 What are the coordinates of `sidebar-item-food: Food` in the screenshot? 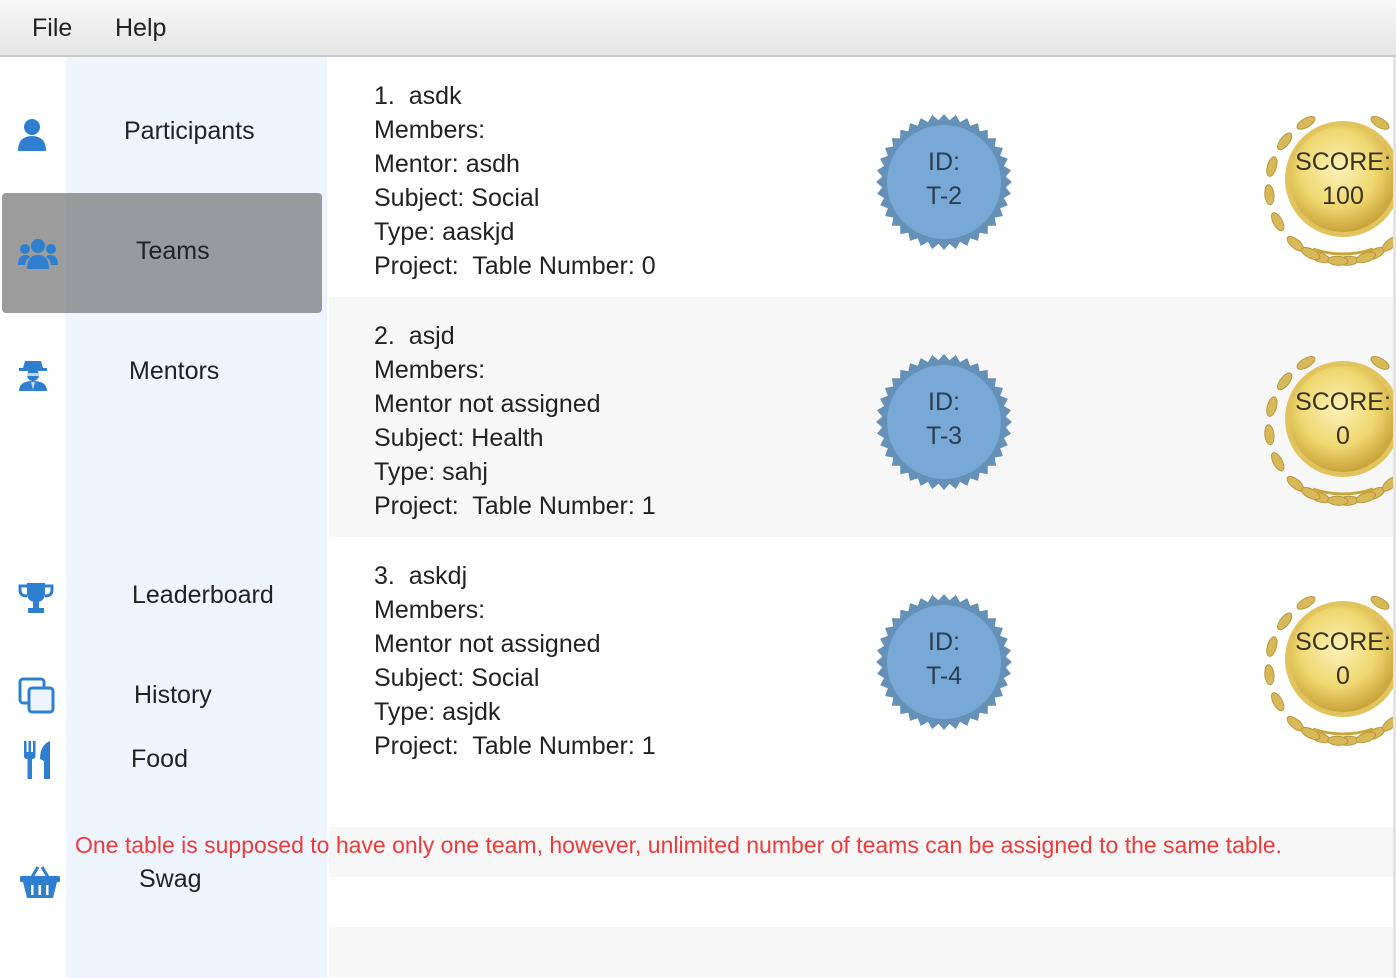 It's located at (161, 761).